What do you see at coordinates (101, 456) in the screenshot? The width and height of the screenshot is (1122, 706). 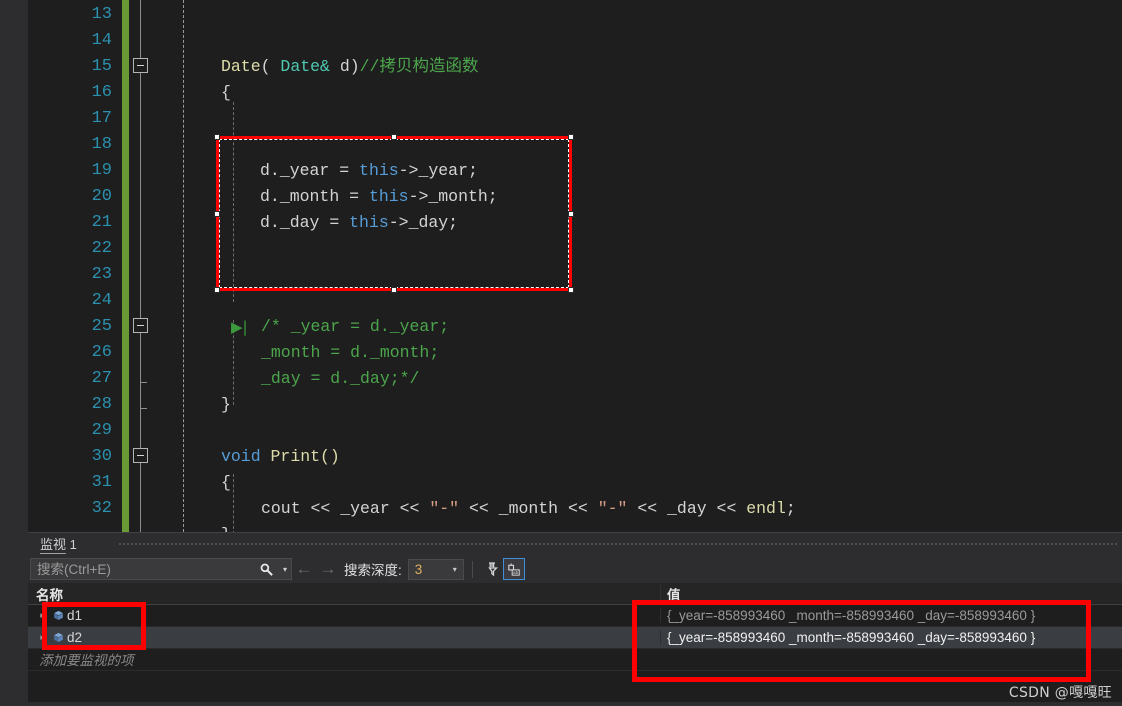 I see `line-number: 30` at bounding box center [101, 456].